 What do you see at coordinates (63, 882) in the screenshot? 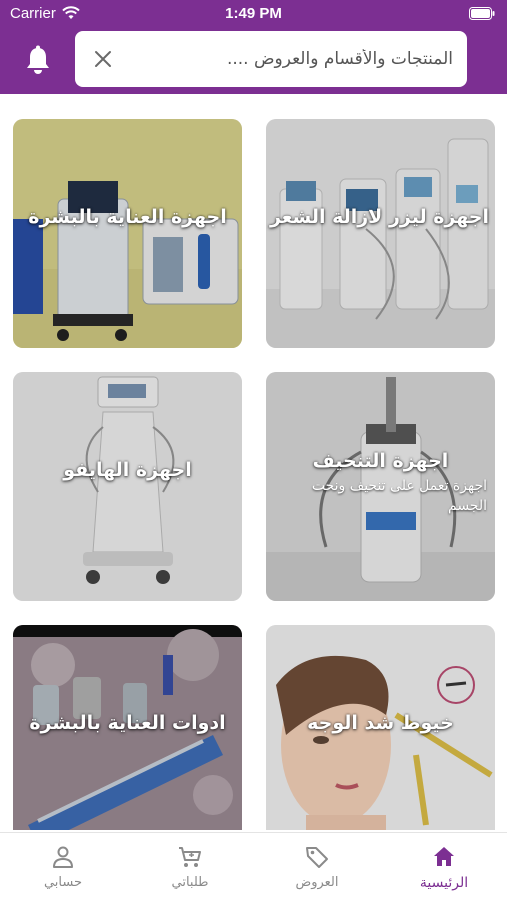
I see `tab-account-label: حسابي` at bounding box center [63, 882].